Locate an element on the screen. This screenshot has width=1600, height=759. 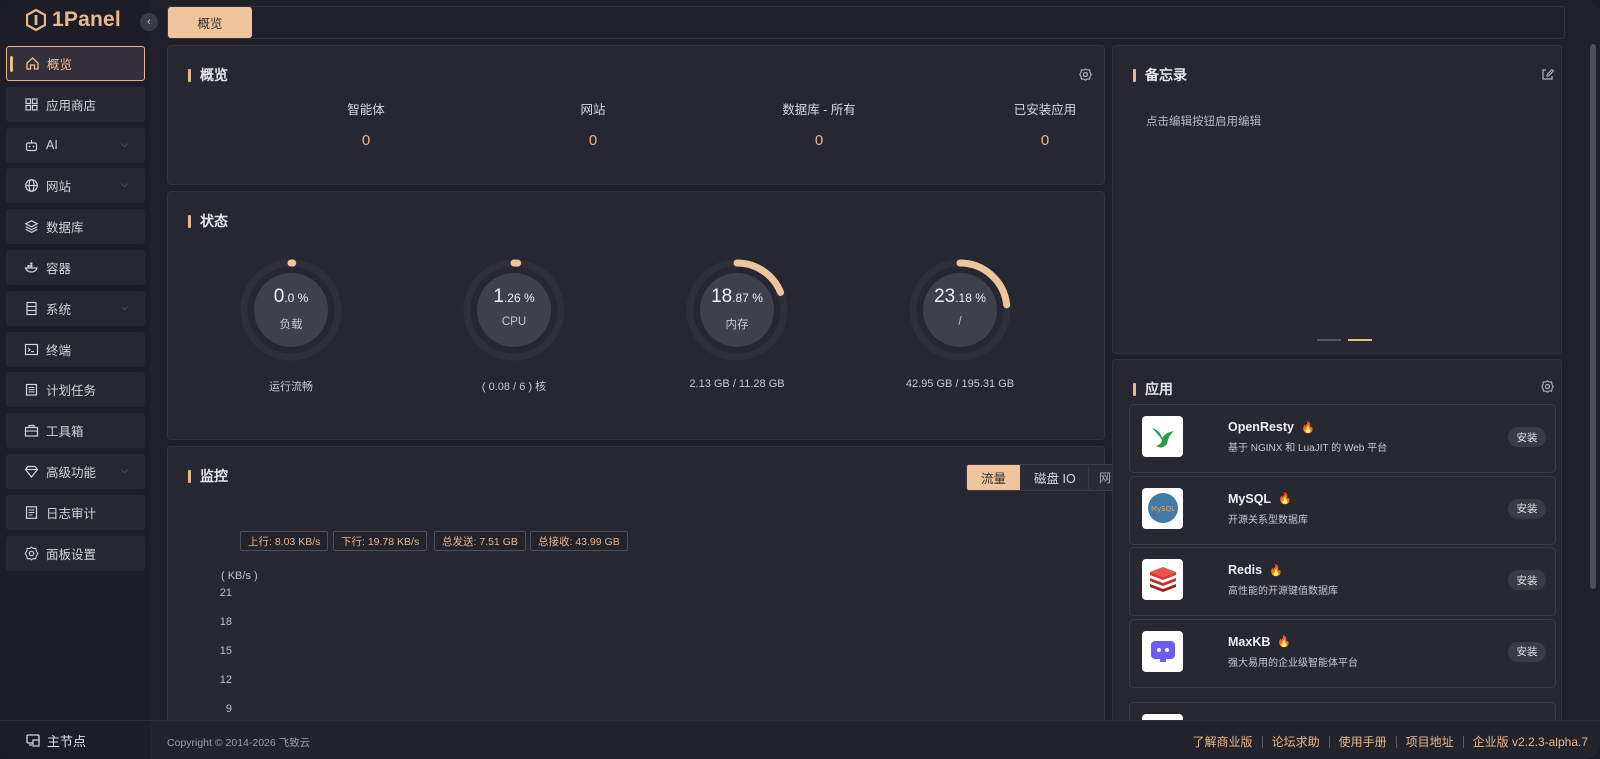
app-item: MaxKB 🔥 强大易用的企业级智能体平台 安装 is located at coordinates (1342, 653).